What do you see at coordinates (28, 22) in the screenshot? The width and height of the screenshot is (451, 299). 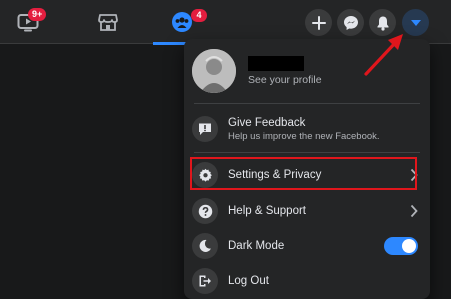 I see `tab-watch: 9+` at bounding box center [28, 22].